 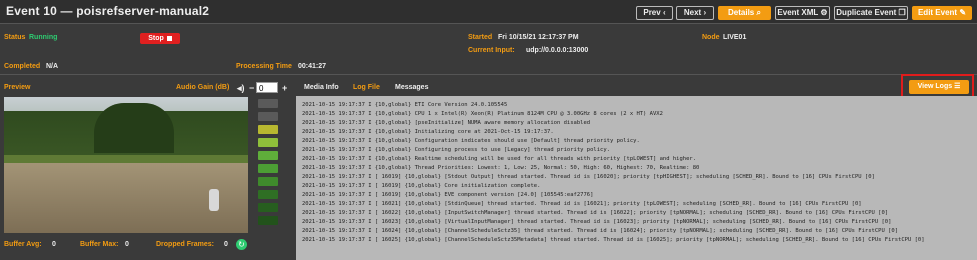 I want to click on event-xml-button: Event XML ⚙, so click(x=802, y=13).